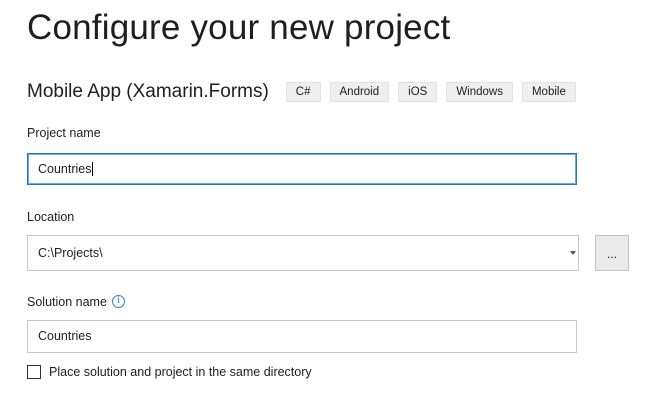 The height and width of the screenshot is (397, 667). Describe the element at coordinates (302, 169) in the screenshot. I see `project-name-input: Countries` at that location.